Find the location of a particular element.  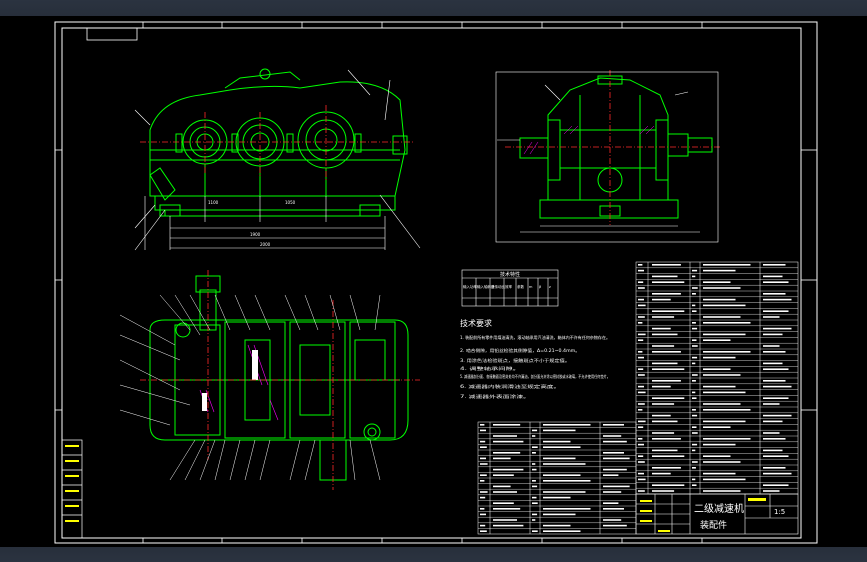

svg-text: 效率 is located at coordinates (509, 286).